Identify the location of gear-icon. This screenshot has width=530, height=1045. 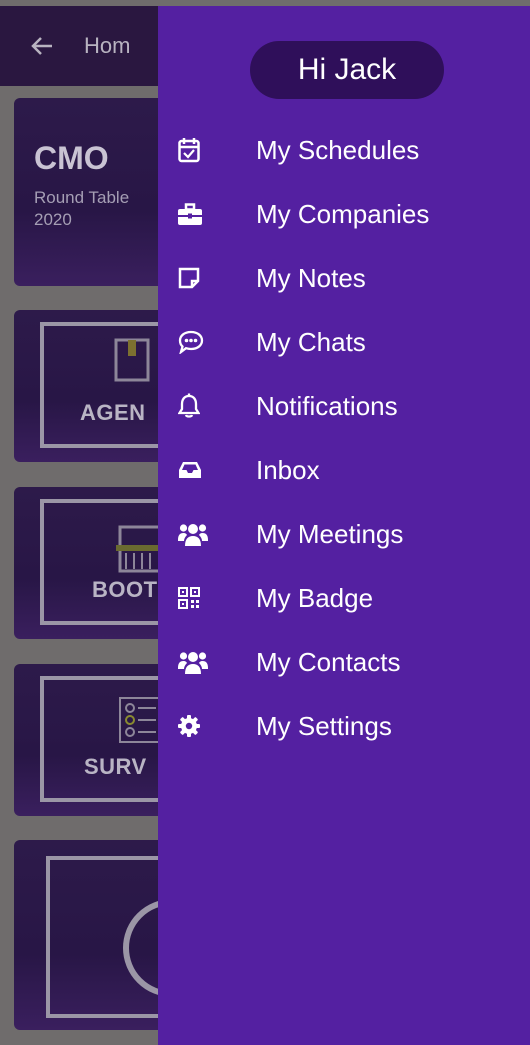
(207, 726).